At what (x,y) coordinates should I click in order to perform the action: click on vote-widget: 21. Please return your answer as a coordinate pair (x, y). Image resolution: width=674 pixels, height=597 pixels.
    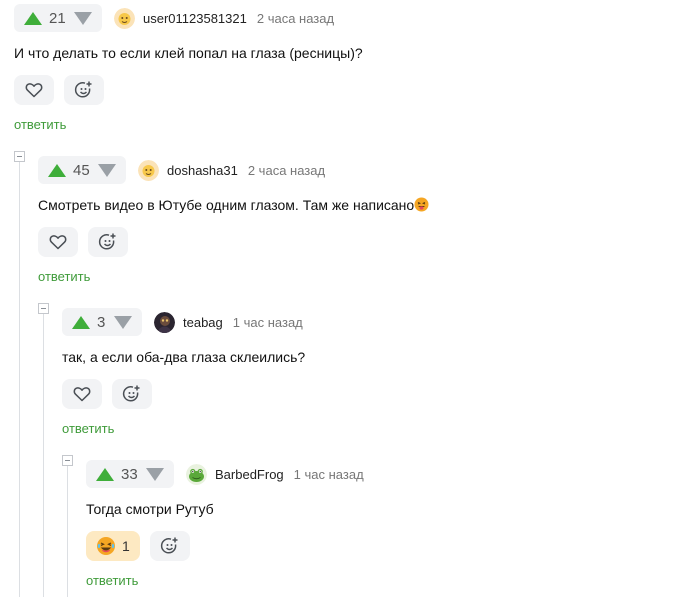
    Looking at the image, I should click on (58, 18).